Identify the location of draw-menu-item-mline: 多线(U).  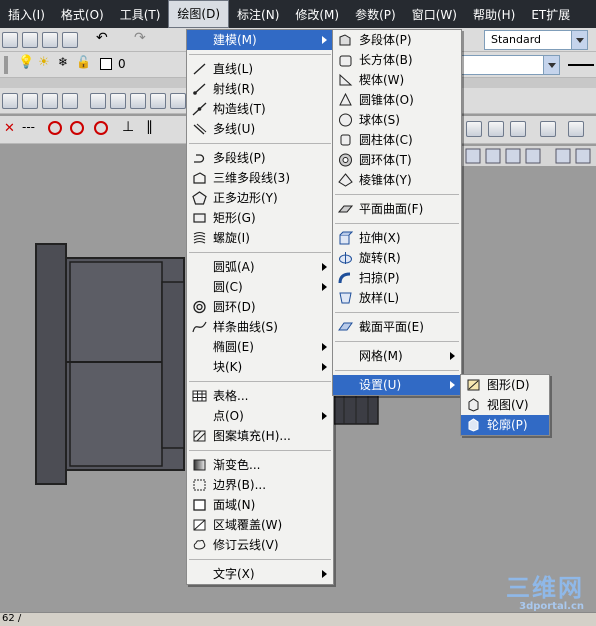
(260, 129).